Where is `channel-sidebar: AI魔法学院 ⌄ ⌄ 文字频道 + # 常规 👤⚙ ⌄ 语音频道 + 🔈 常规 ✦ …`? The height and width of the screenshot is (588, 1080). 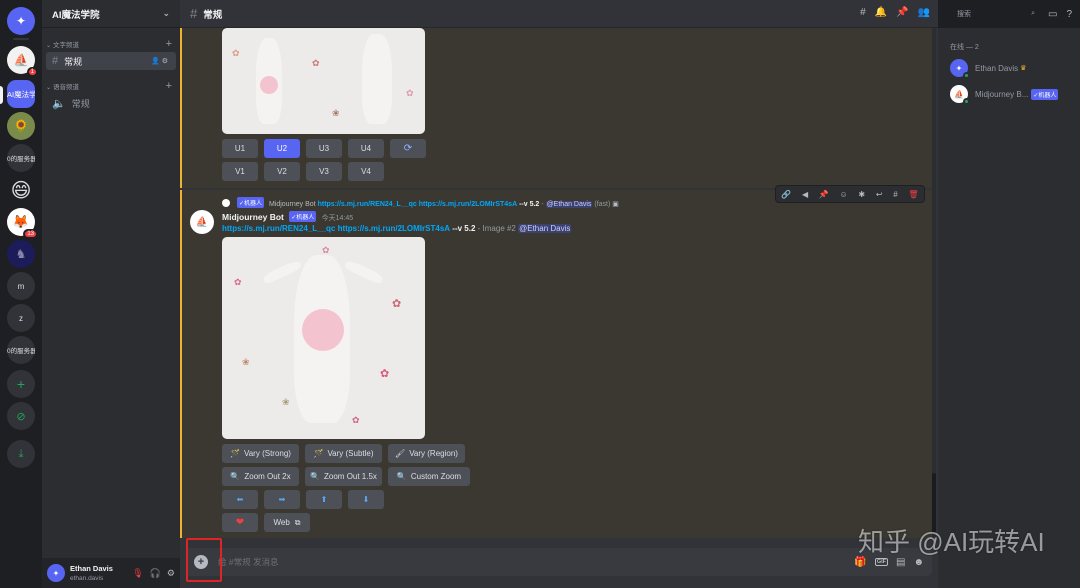 channel-sidebar: AI魔法学院 ⌄ ⌄ 文字频道 + # 常规 👤⚙ ⌄ 语音频道 + 🔈 常规 ✦ … is located at coordinates (111, 294).